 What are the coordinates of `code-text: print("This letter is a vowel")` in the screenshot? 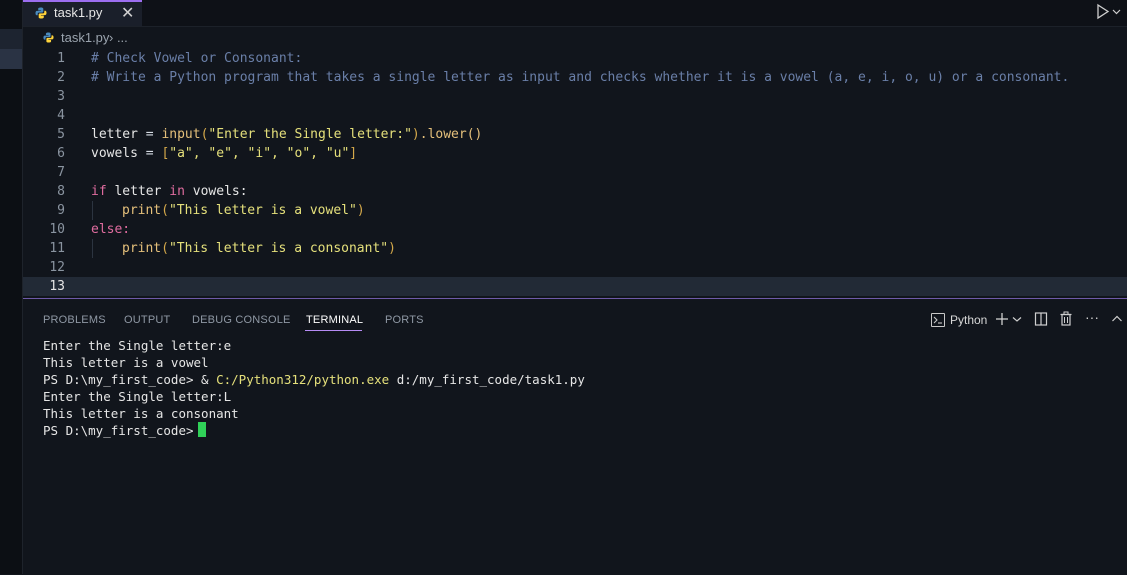 It's located at (243, 210).